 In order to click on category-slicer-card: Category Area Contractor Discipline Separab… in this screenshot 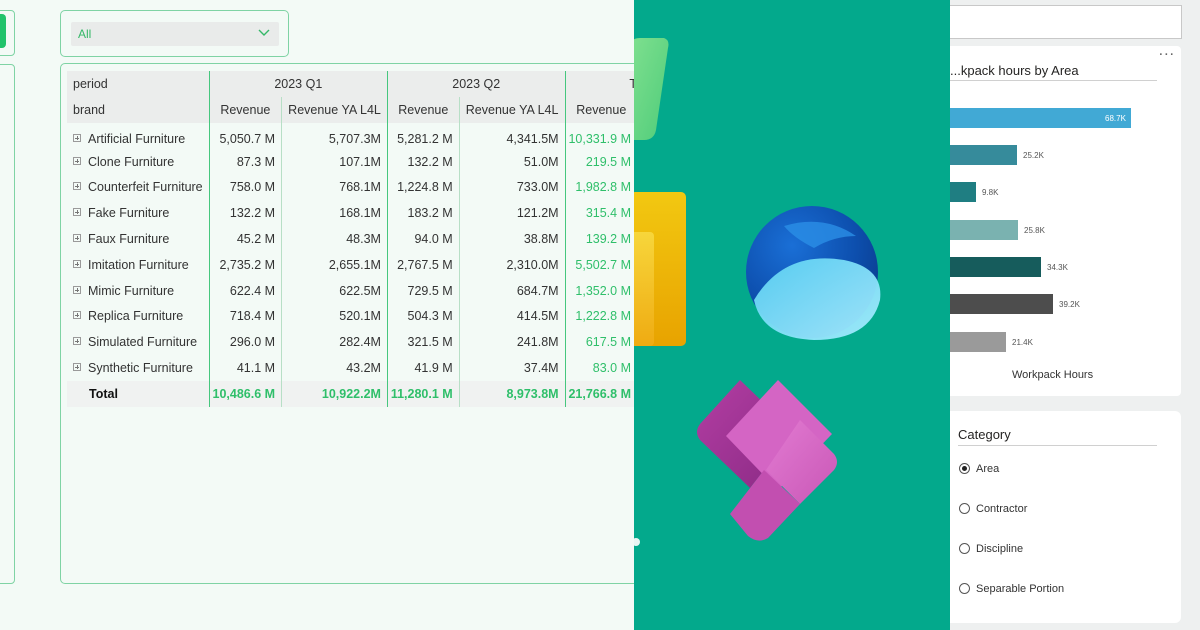, I will do `click(1065, 517)`.